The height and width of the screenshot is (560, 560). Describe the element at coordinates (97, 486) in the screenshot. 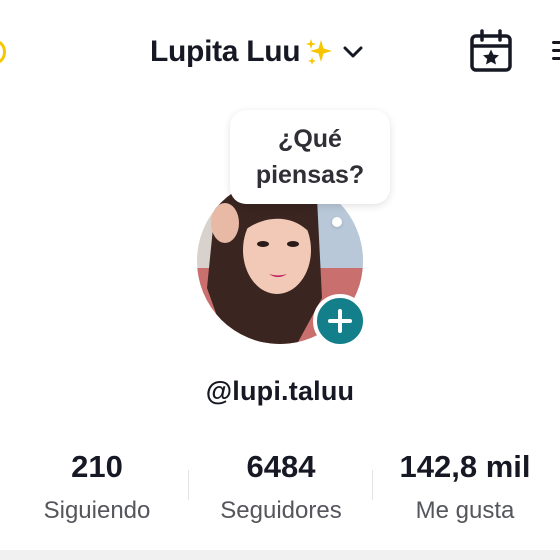

I see `stat-following: 210 Siguiendo` at that location.